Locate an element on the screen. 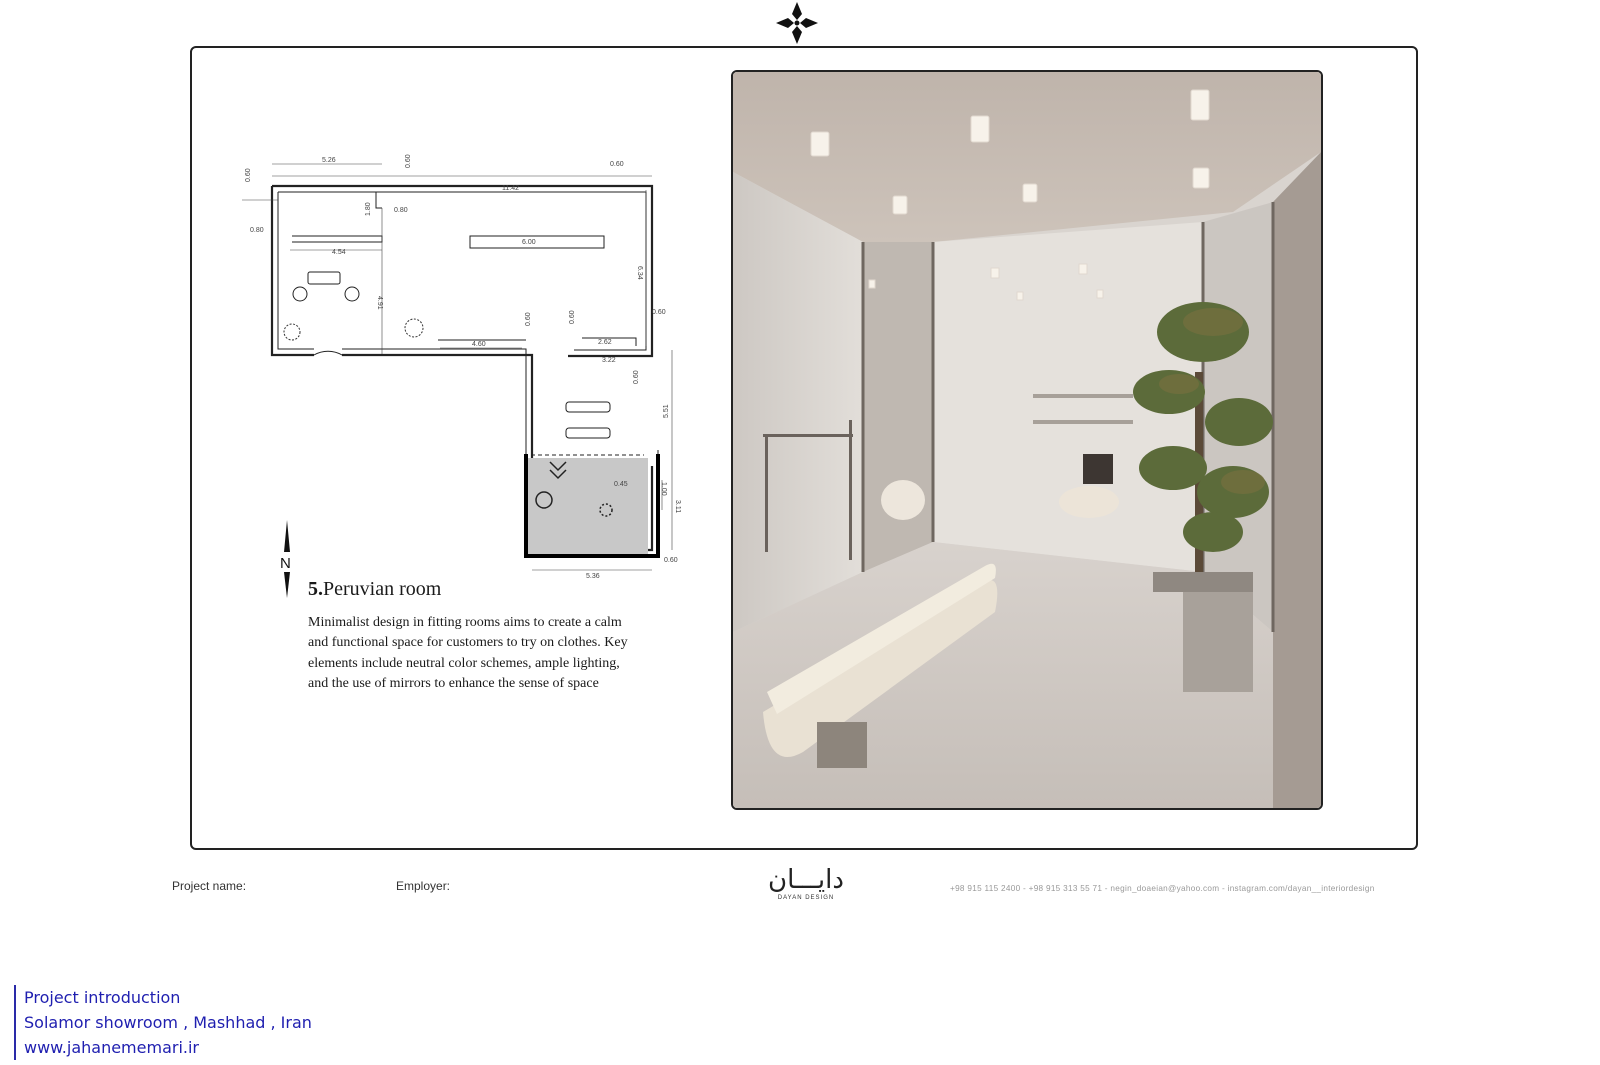  dim-label: 5.36 is located at coordinates (593, 576).